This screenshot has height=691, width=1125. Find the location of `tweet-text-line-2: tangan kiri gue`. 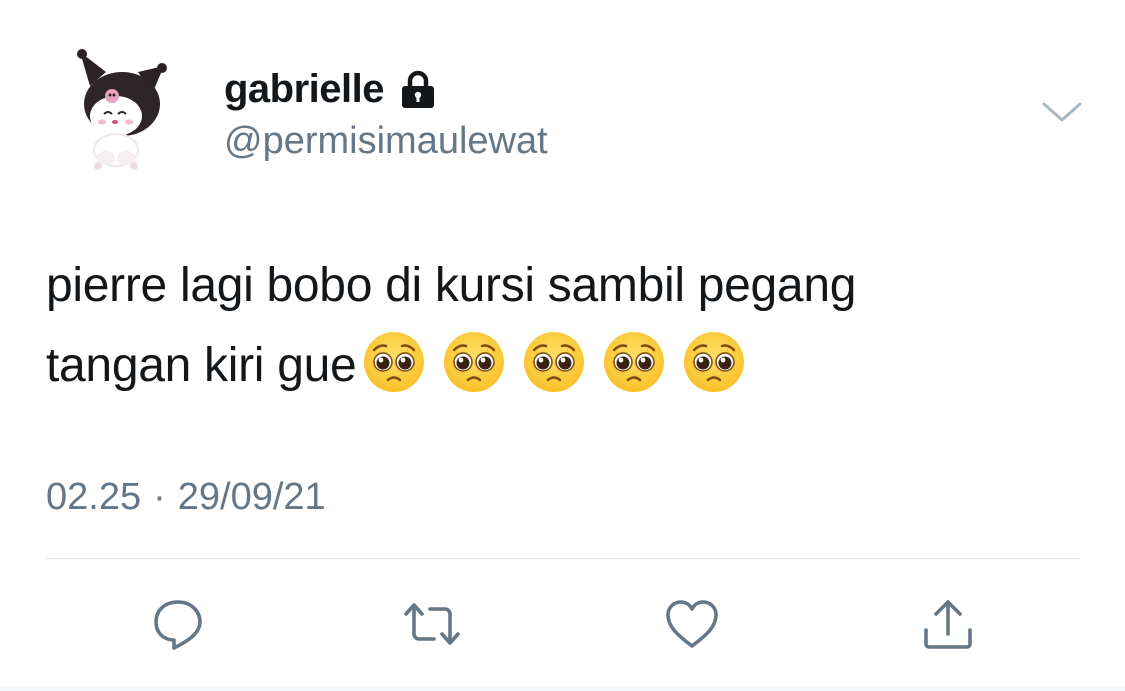

tweet-text-line-2: tangan kiri gue is located at coordinates (576, 366).